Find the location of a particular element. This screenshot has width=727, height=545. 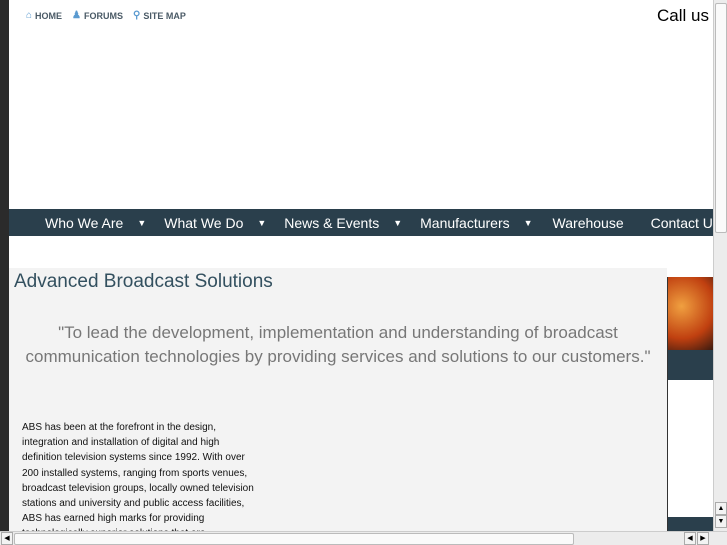

home-icon: ⌂ is located at coordinates (29, 15).